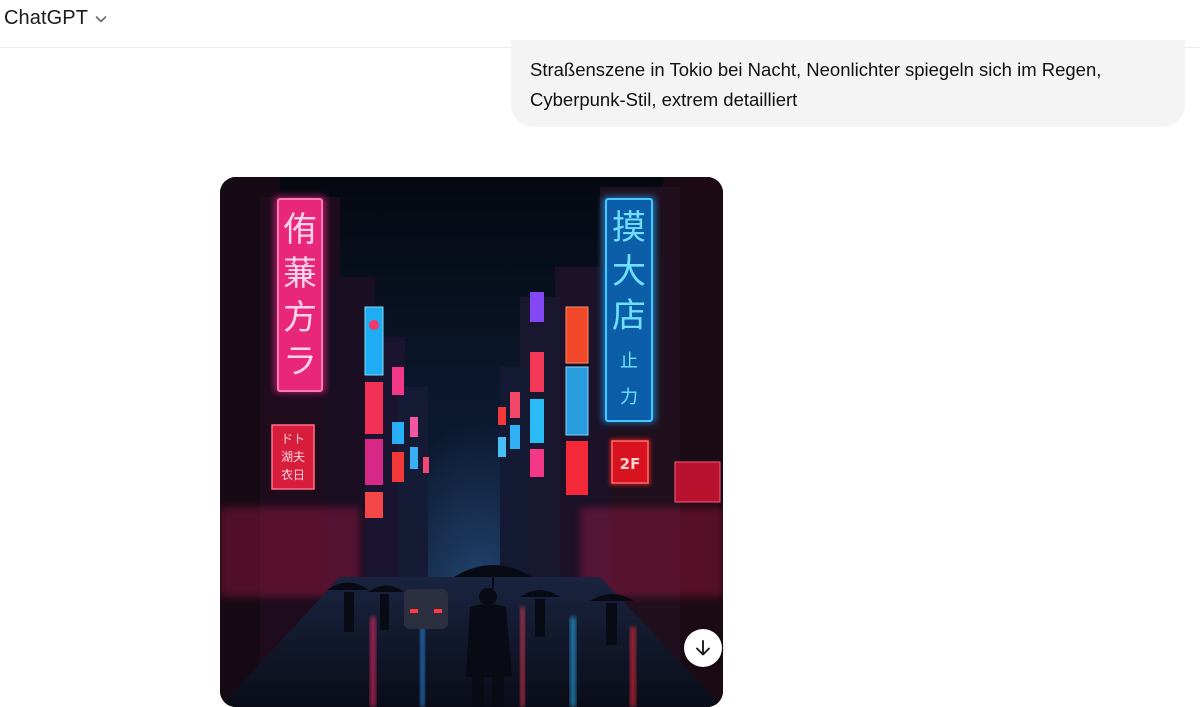 The width and height of the screenshot is (1200, 707). Describe the element at coordinates (629, 397) in the screenshot. I see `sign-right-small-char: 力` at that location.